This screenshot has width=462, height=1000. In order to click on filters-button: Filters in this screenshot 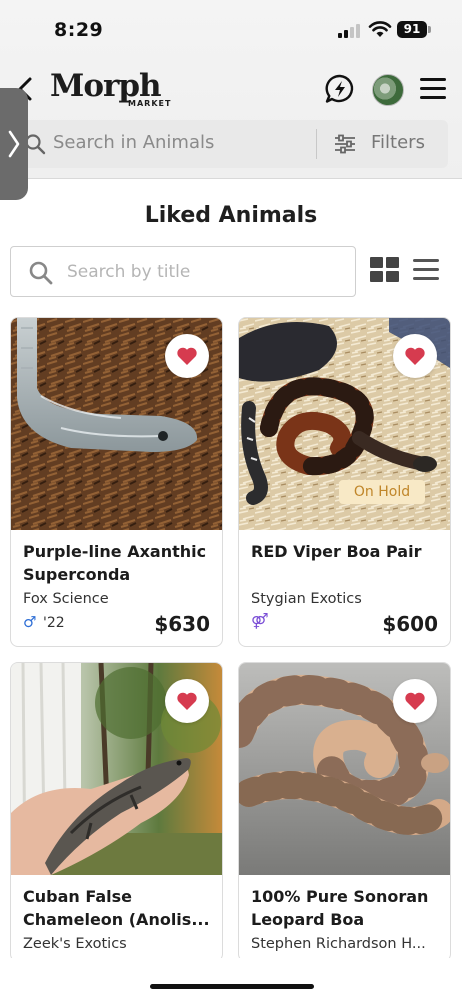, I will do `click(398, 142)`.